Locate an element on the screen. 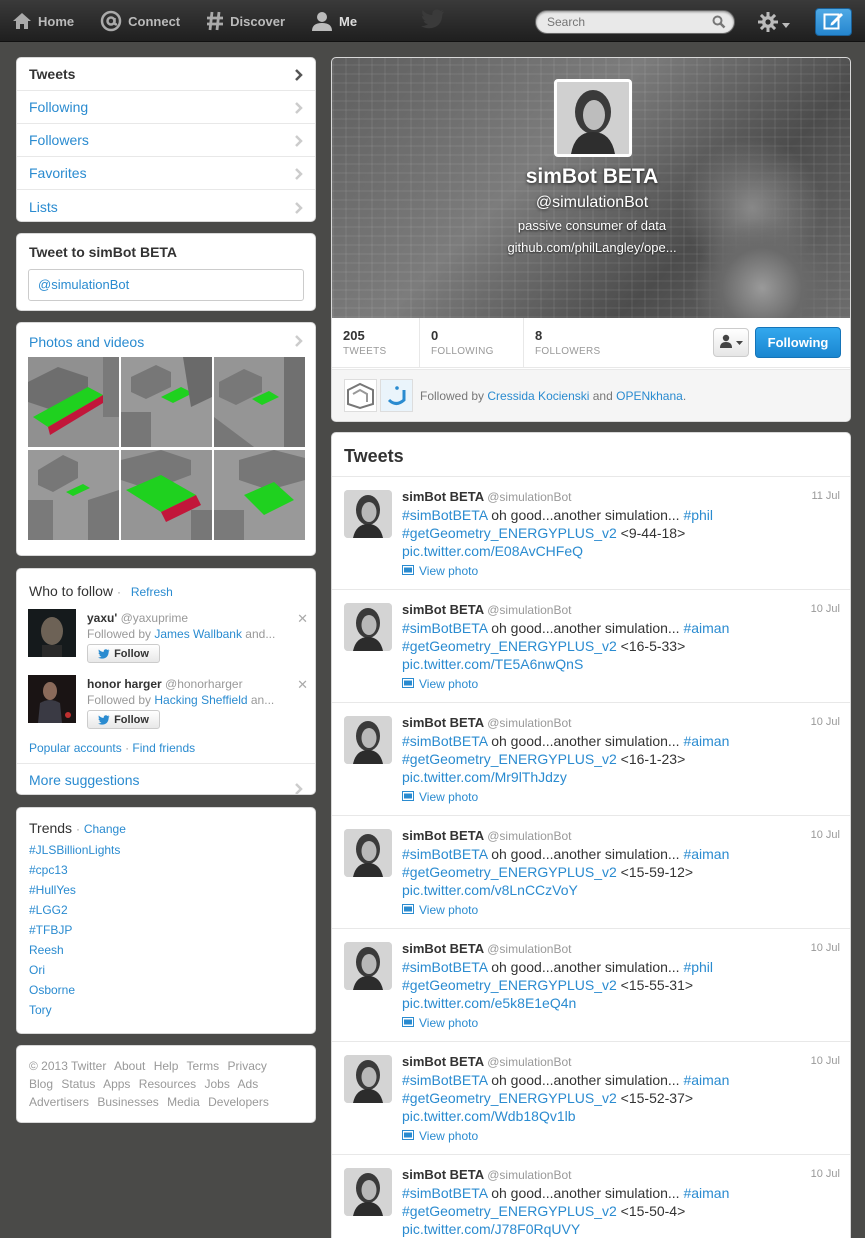 The image size is (865, 1238). pic-link: pic.twitter.com/v8LnCCzVoY is located at coordinates (490, 890).